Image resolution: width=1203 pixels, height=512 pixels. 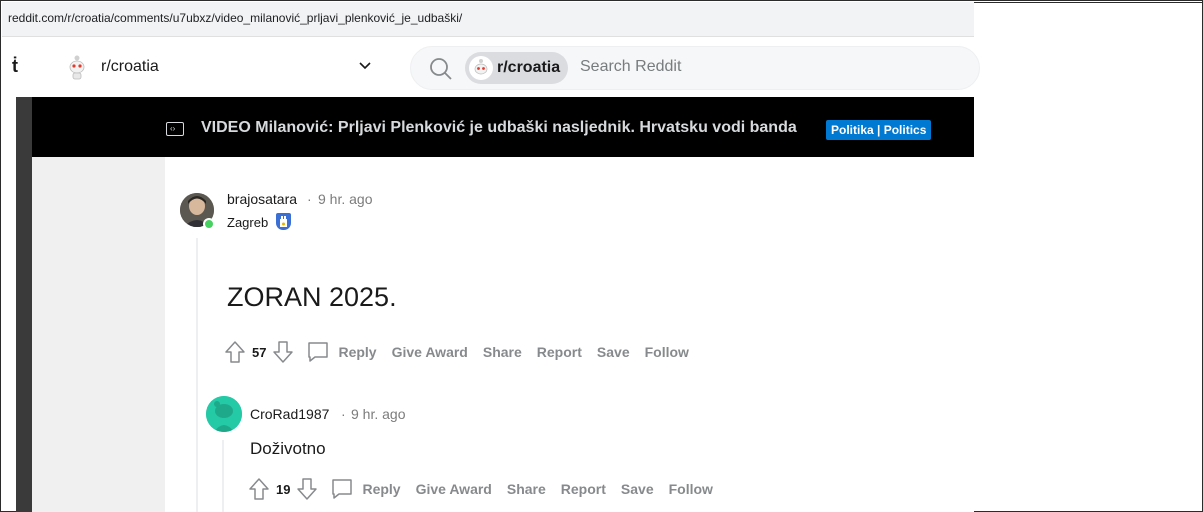 What do you see at coordinates (98, 334) in the screenshot?
I see `content-gutter` at bounding box center [98, 334].